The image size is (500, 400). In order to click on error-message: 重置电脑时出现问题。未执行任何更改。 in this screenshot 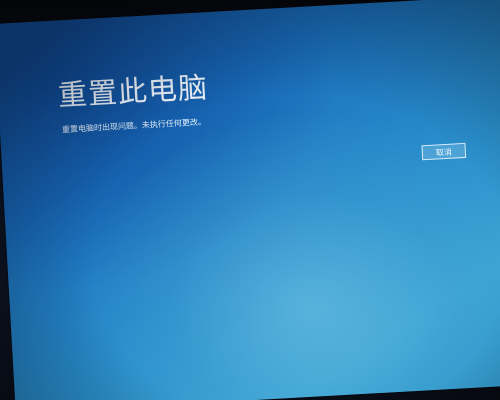, I will do `click(134, 126)`.